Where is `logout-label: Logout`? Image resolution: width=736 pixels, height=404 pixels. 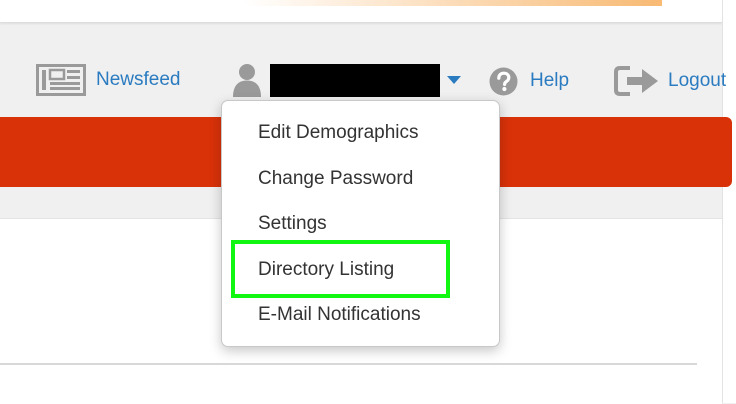
logout-label: Logout is located at coordinates (697, 80).